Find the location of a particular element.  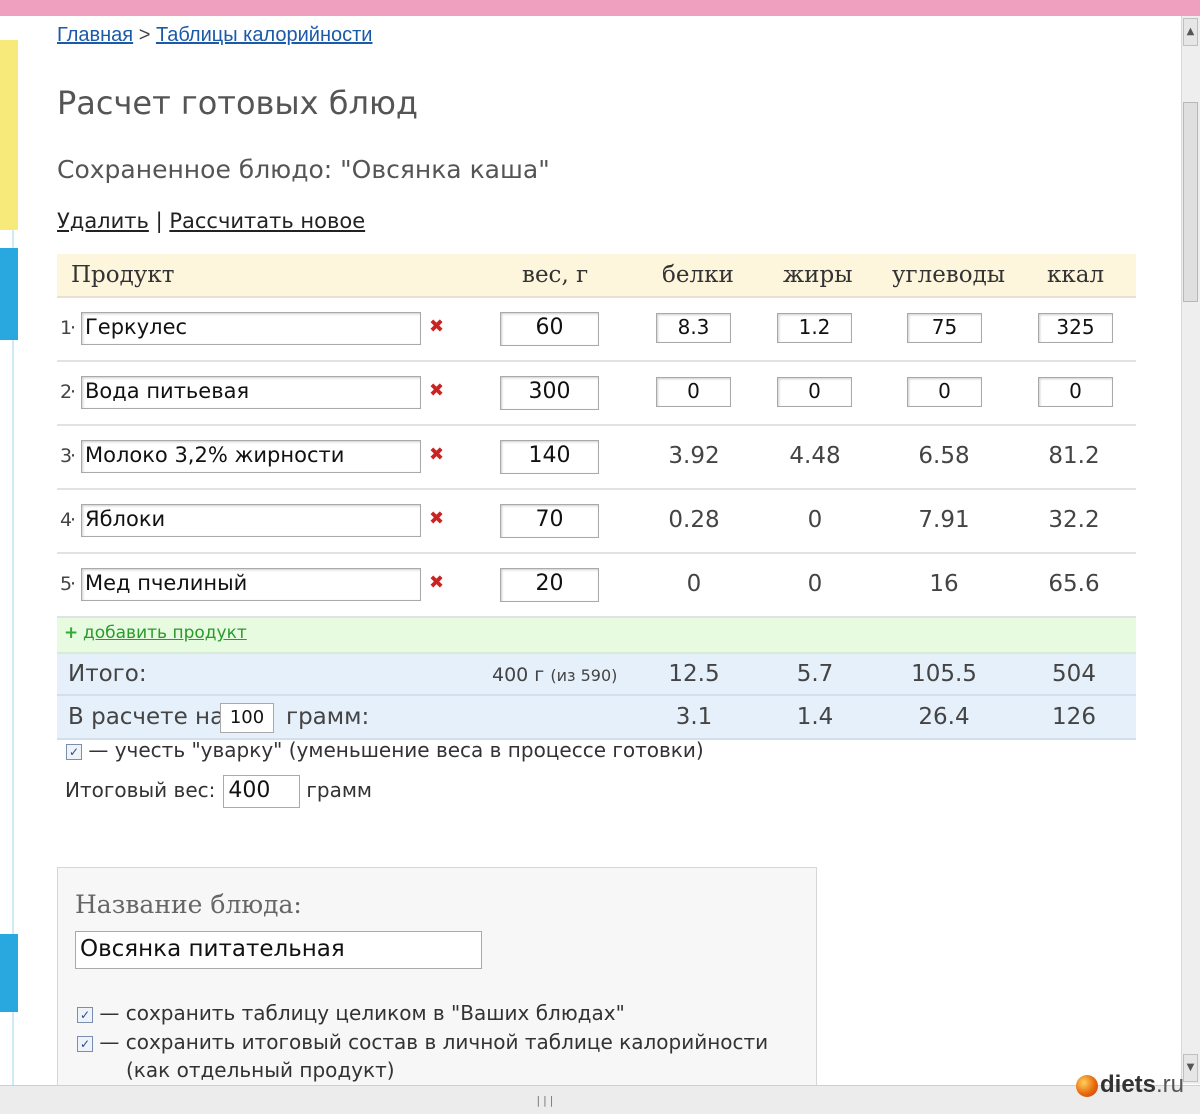

header-fat: жиры is located at coordinates (818, 275).